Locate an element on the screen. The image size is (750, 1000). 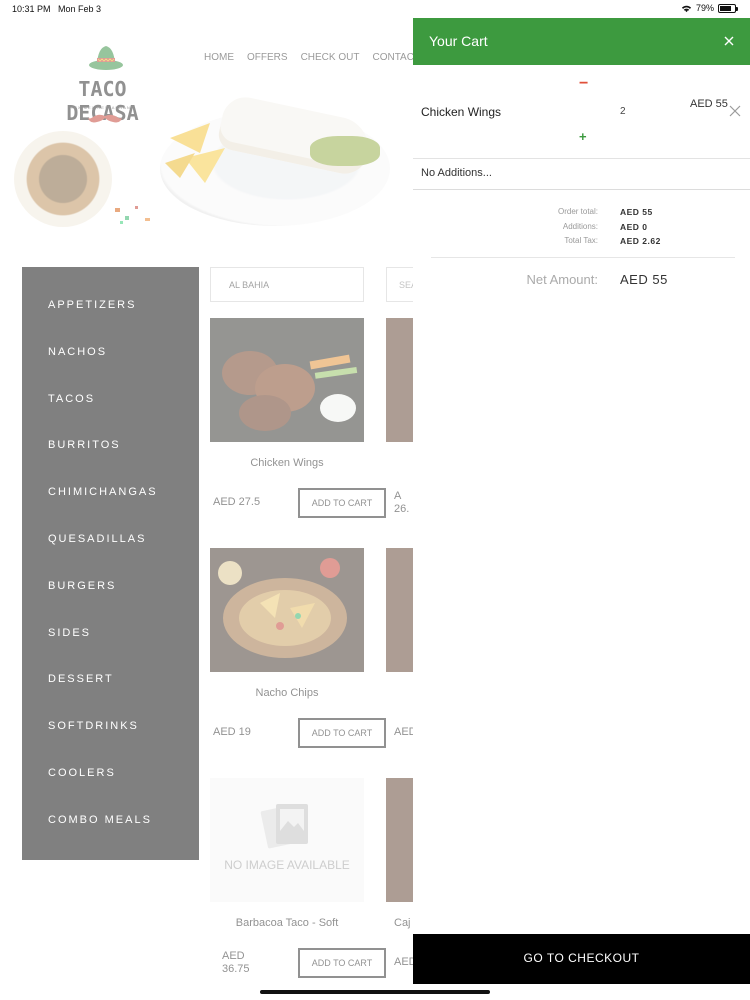
status-time: 10:31 PM is located at coordinates (31, 9).